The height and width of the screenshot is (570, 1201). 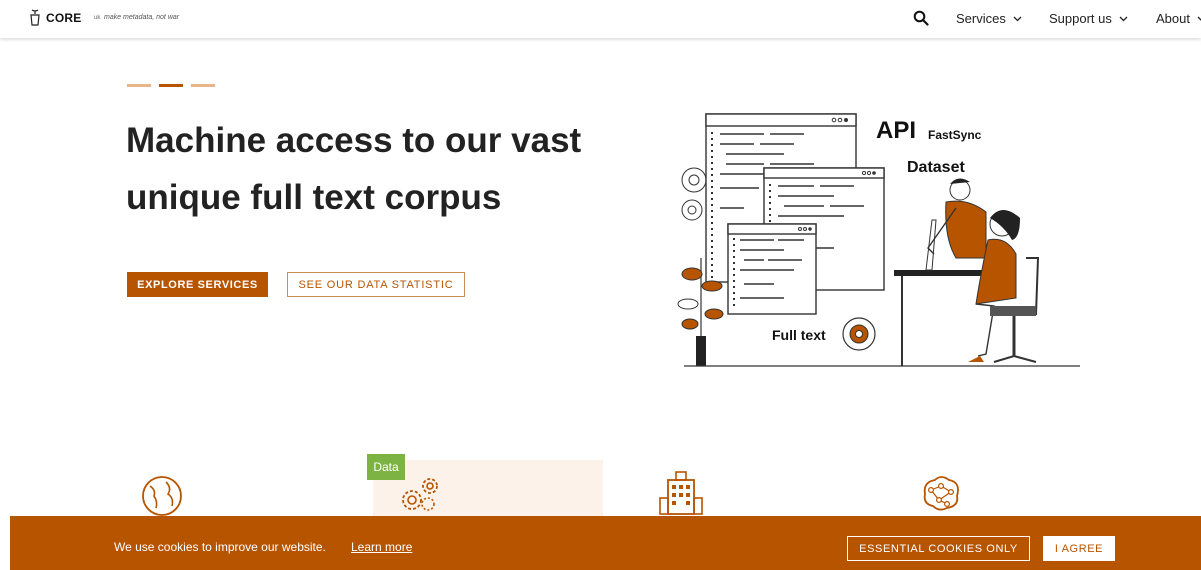 I want to click on essential-cookies-button: ESSENTIAL COOKIES ONLY, so click(x=938, y=548).